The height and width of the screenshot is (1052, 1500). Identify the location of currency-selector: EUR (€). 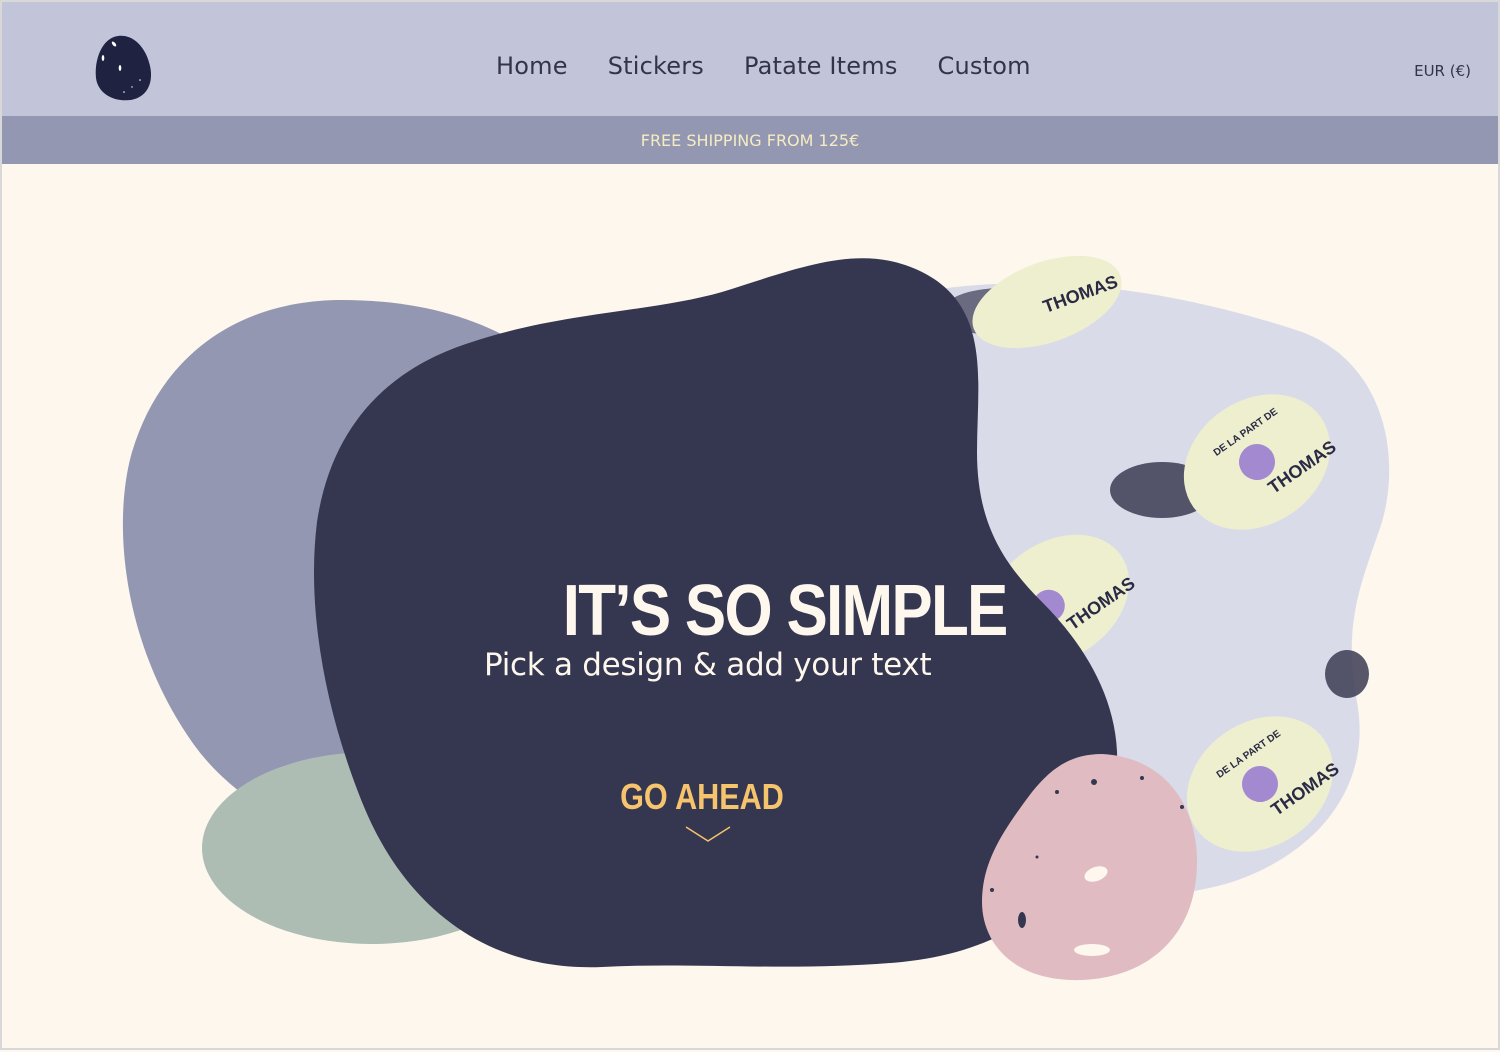
(1442, 71).